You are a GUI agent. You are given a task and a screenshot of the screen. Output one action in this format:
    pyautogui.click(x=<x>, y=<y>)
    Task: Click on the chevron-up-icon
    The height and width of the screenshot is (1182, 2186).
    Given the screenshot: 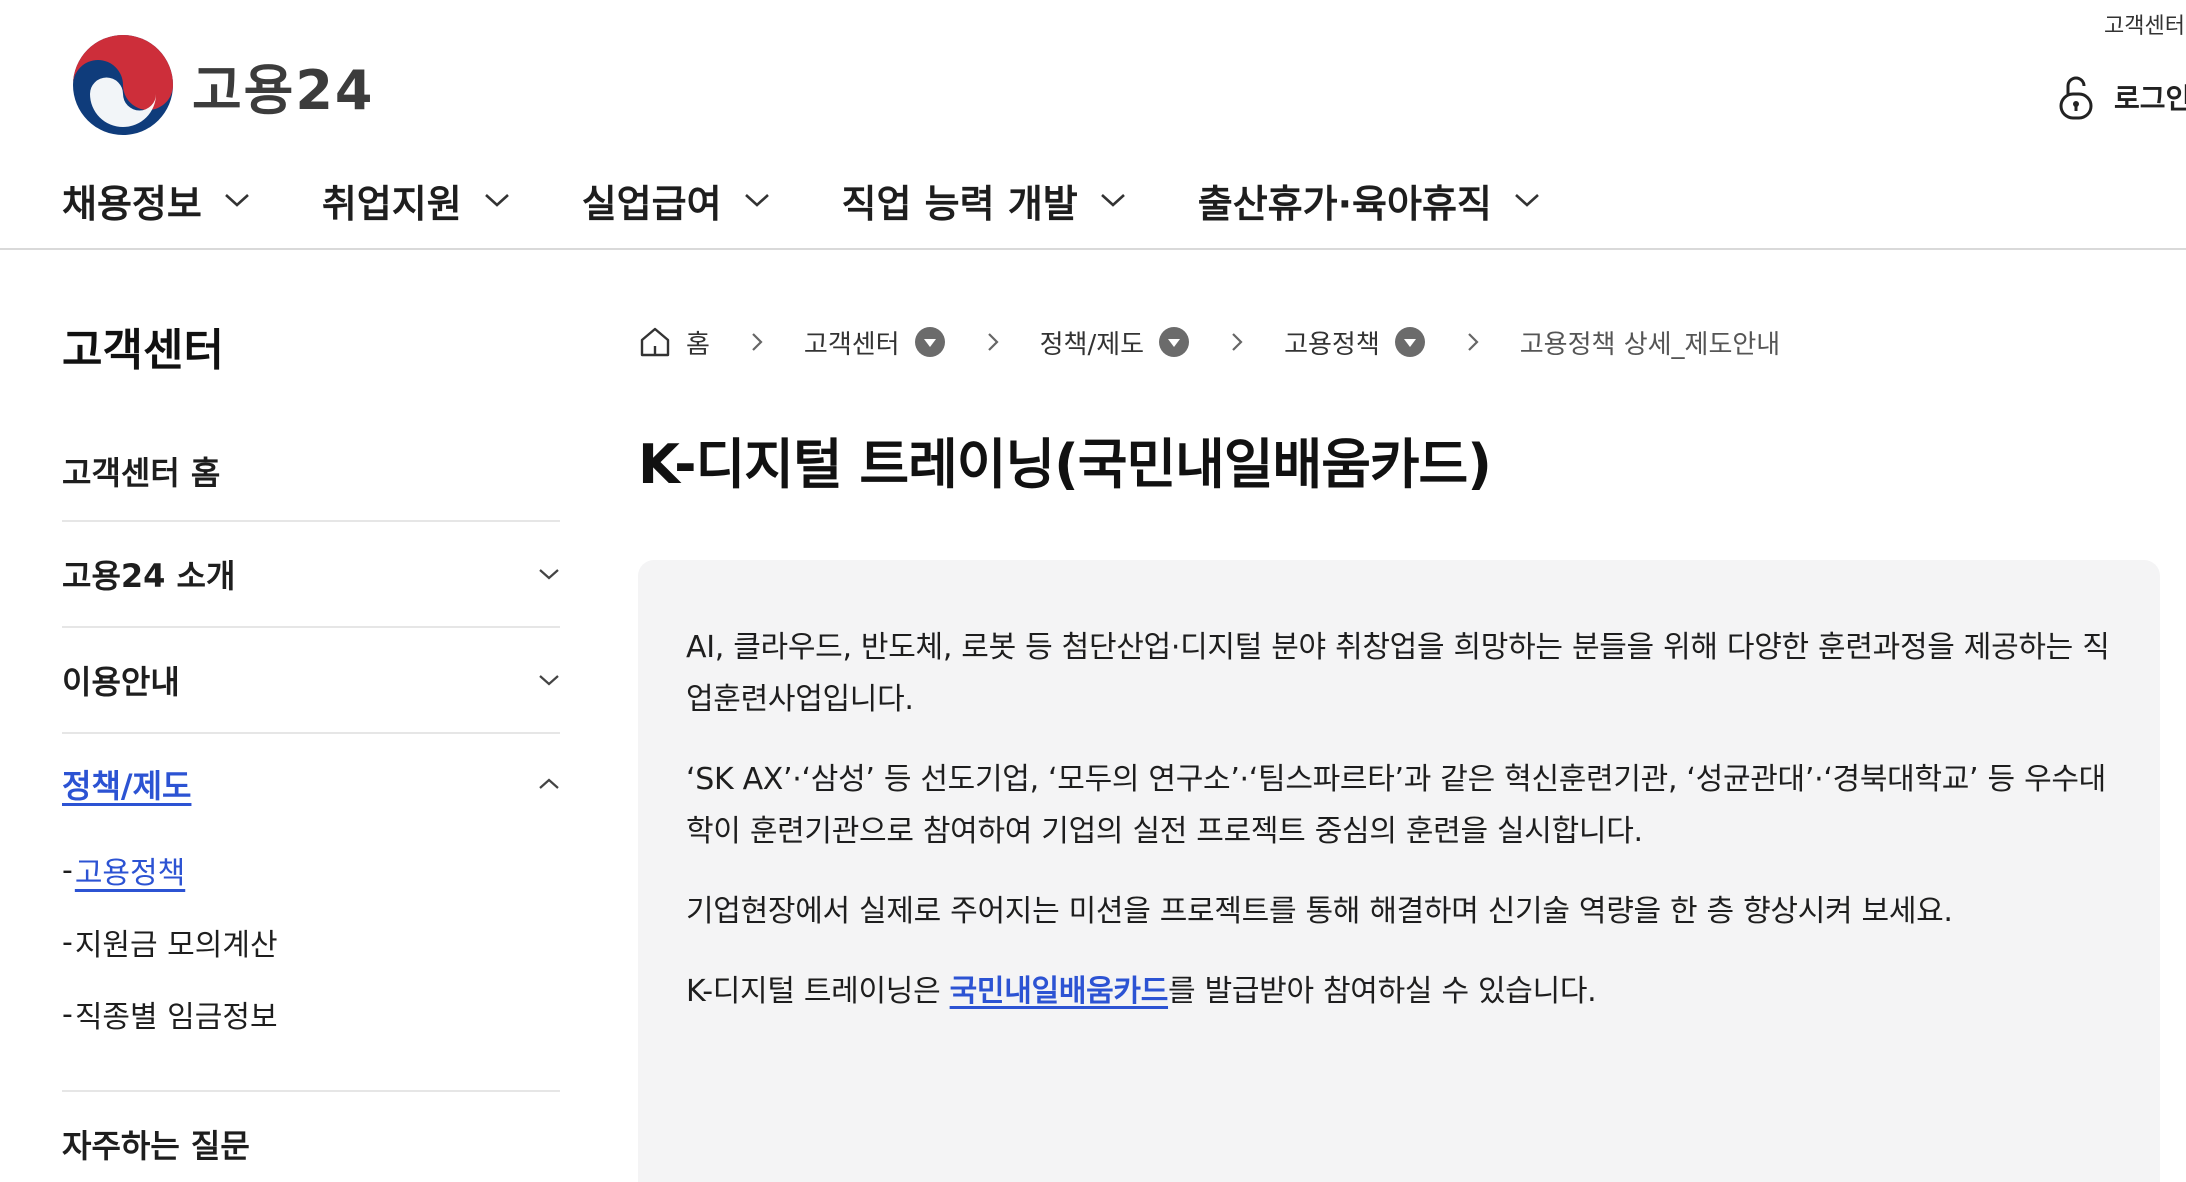 What is the action you would take?
    pyautogui.click(x=549, y=783)
    